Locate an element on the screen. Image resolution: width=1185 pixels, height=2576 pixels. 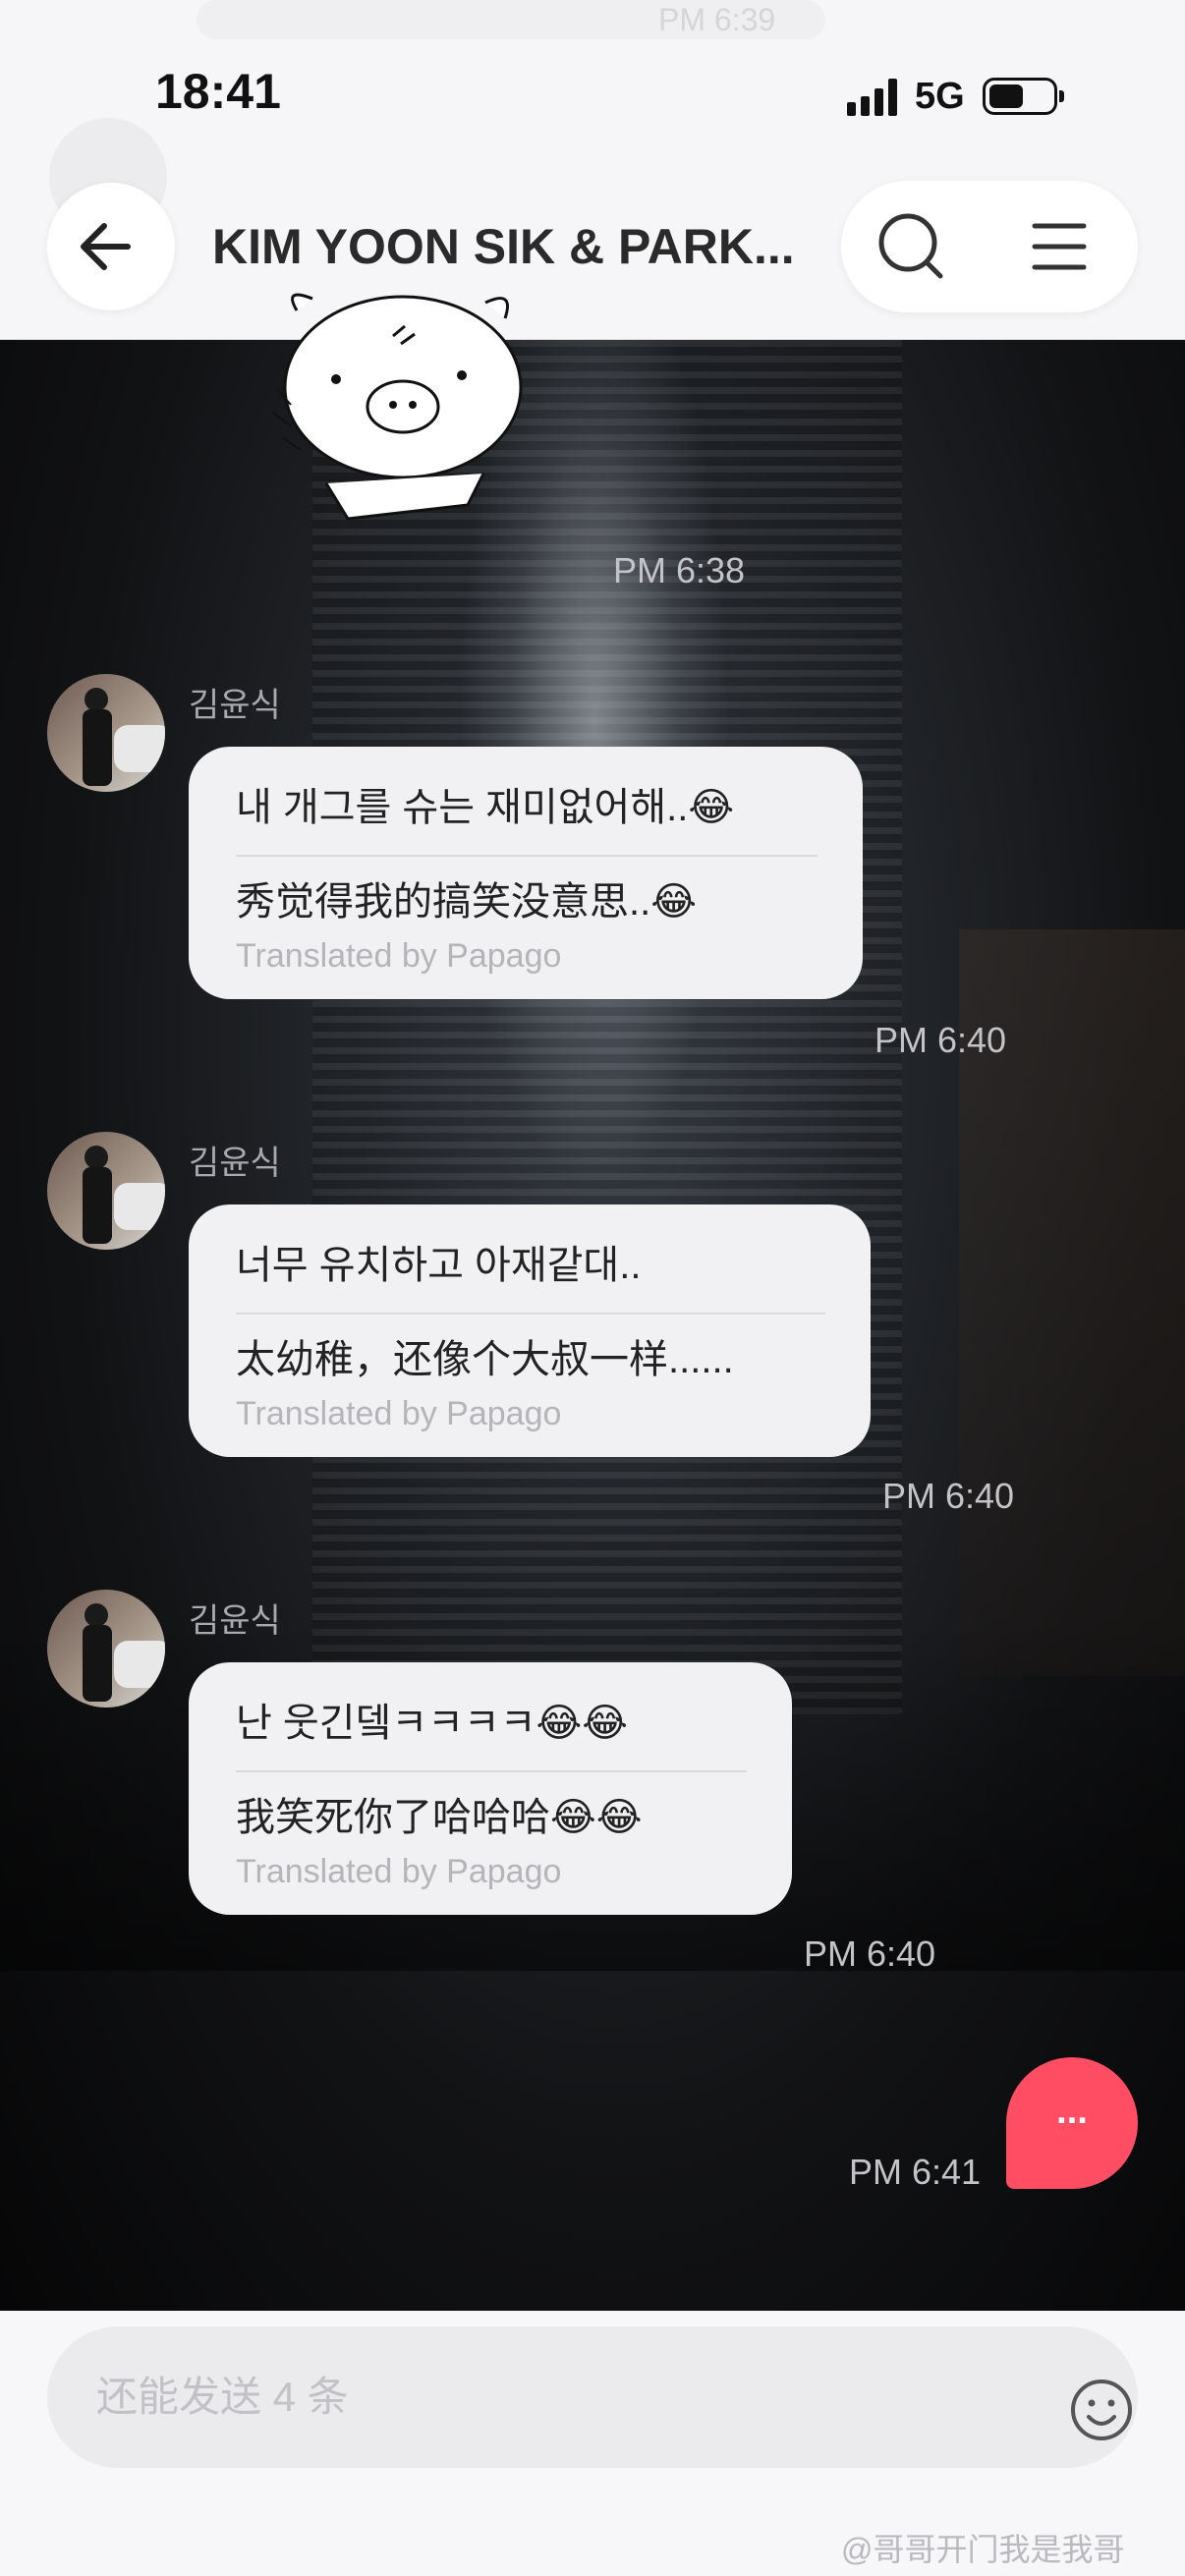
previous-message-ghost: PM 6:39 is located at coordinates (511, 19).